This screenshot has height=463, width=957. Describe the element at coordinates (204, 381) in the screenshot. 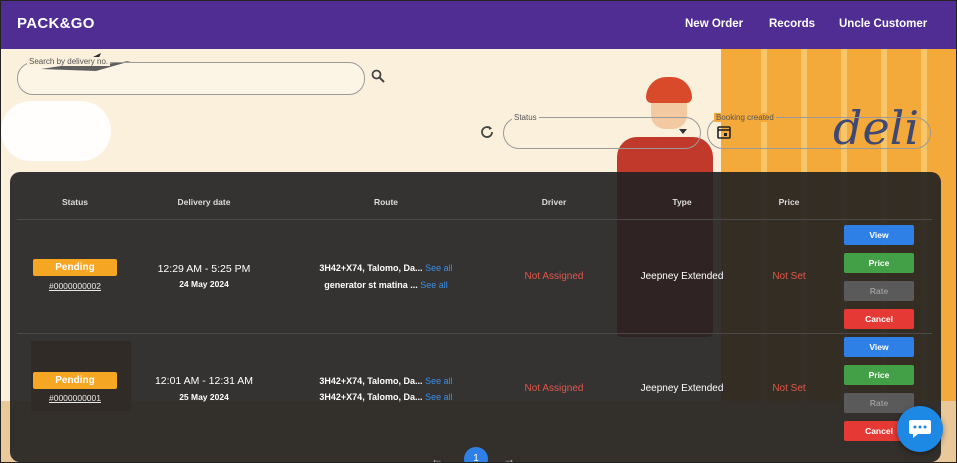

I see `delivery-time: 12:01 AM - 12:31 AM` at that location.